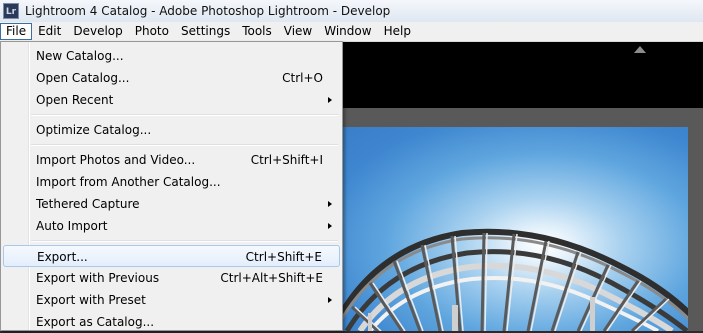 The image size is (703, 333). What do you see at coordinates (397, 31) in the screenshot?
I see `menu-help: Help` at bounding box center [397, 31].